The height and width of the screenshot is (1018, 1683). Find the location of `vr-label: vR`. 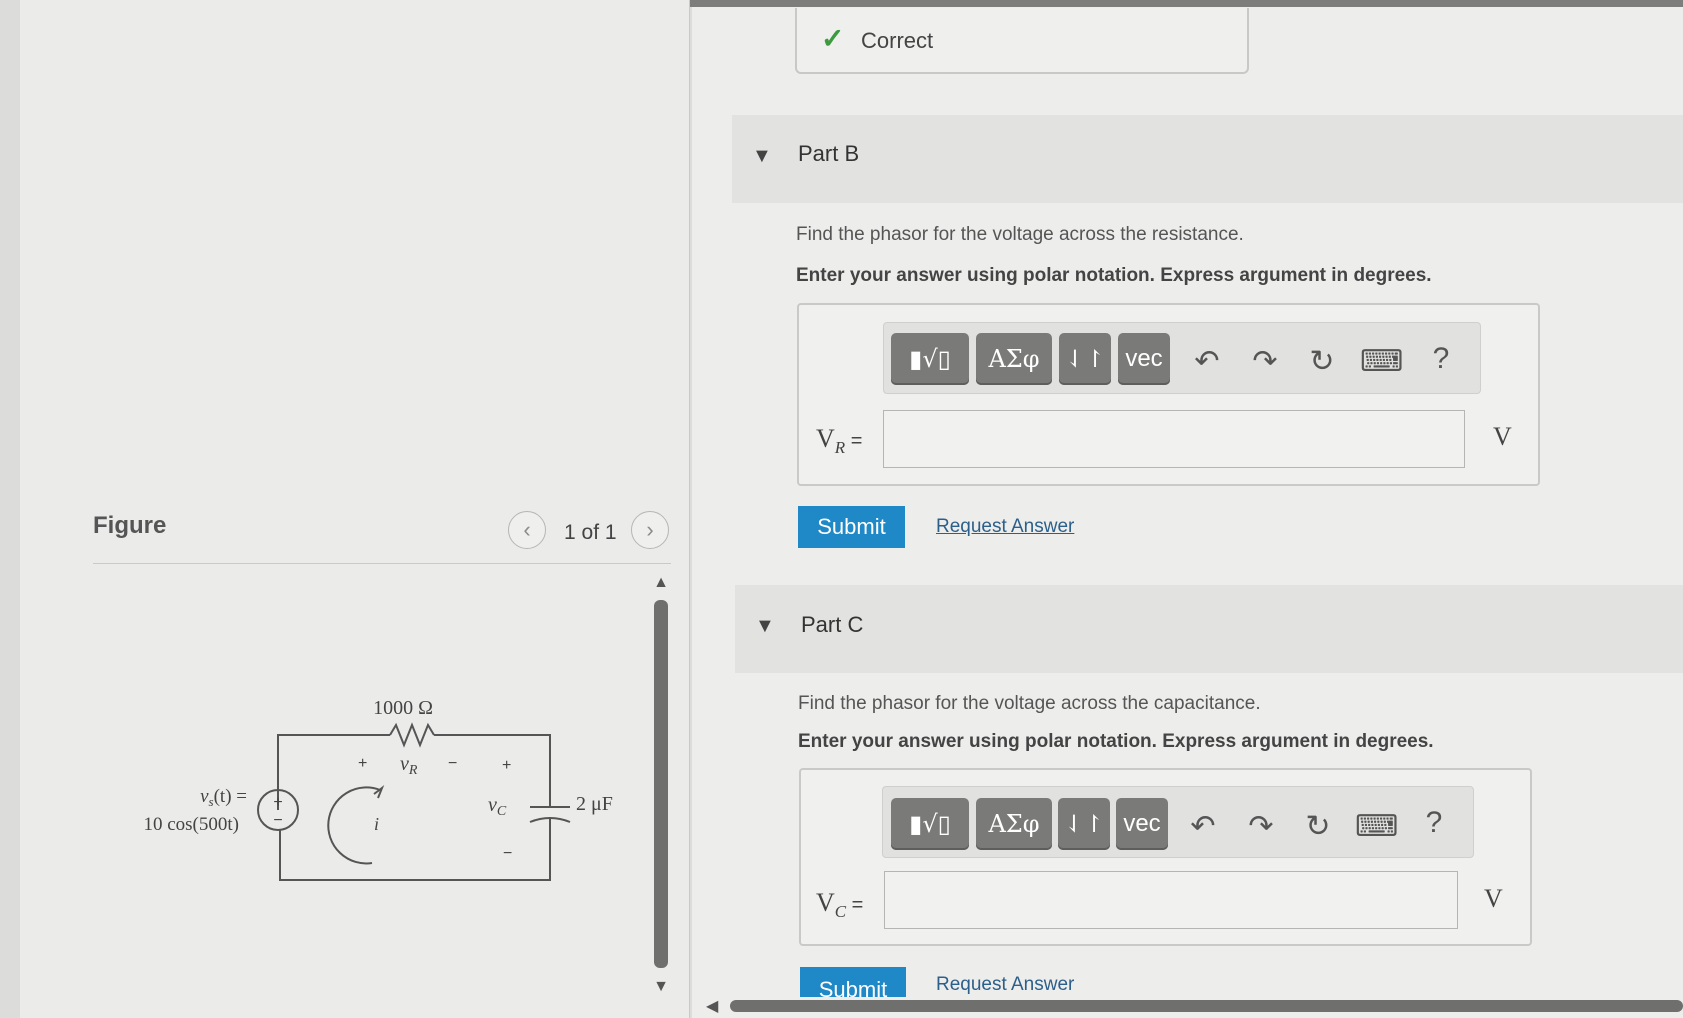

vr-label: vR is located at coordinates (409, 765).